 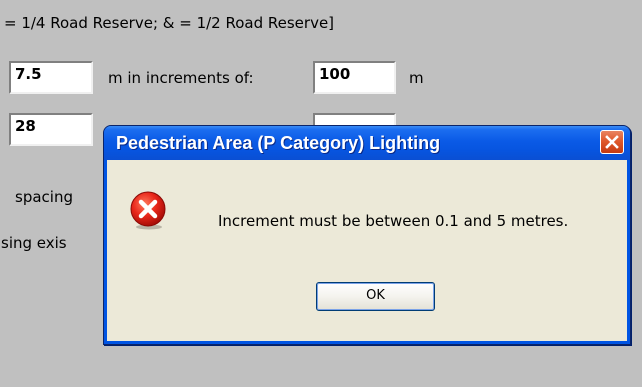 I want to click on close-button, so click(x=612, y=142).